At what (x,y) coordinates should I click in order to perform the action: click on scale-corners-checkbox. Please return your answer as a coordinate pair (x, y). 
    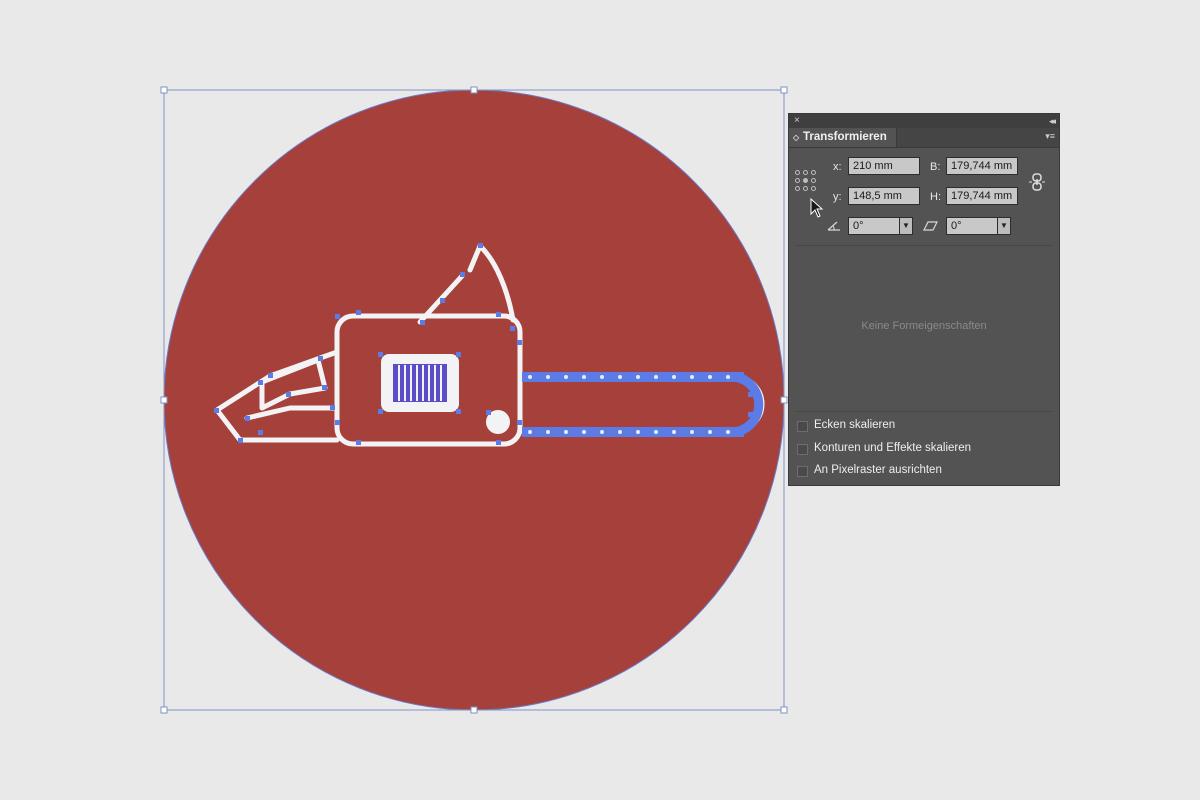
    Looking at the image, I should click on (802, 426).